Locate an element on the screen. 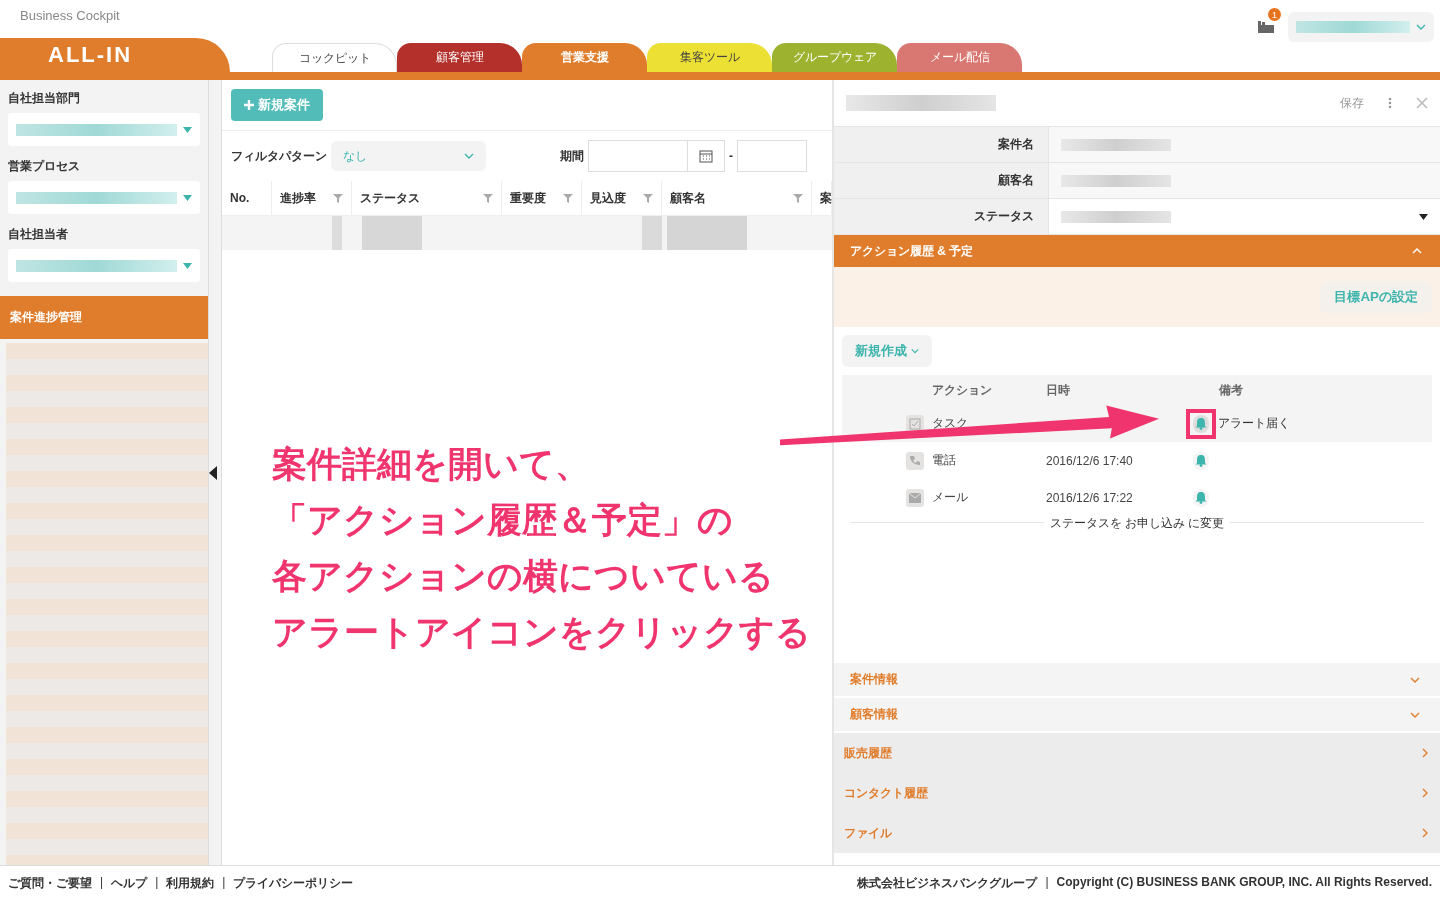 The height and width of the screenshot is (900, 1440). phone-icon is located at coordinates (915, 460).